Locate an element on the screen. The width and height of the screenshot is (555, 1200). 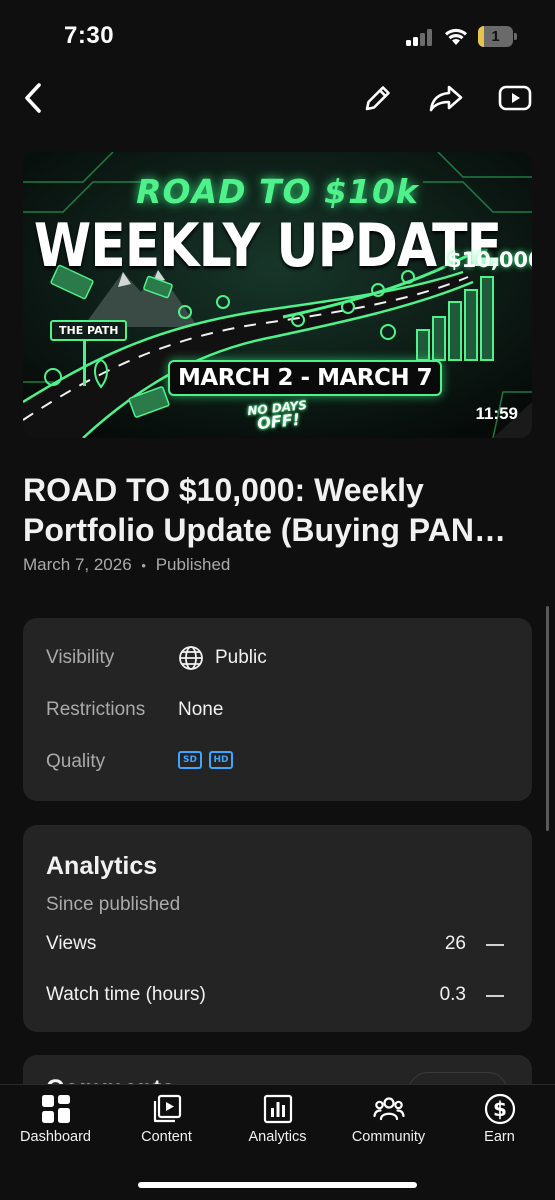
cellular-signal-icon is located at coordinates (420, 37).